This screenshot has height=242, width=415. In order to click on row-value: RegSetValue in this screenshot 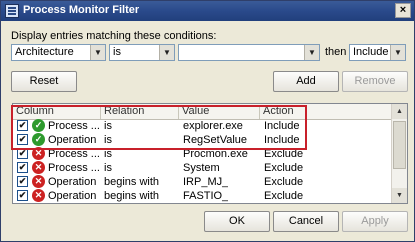, I will do `click(215, 140)`.